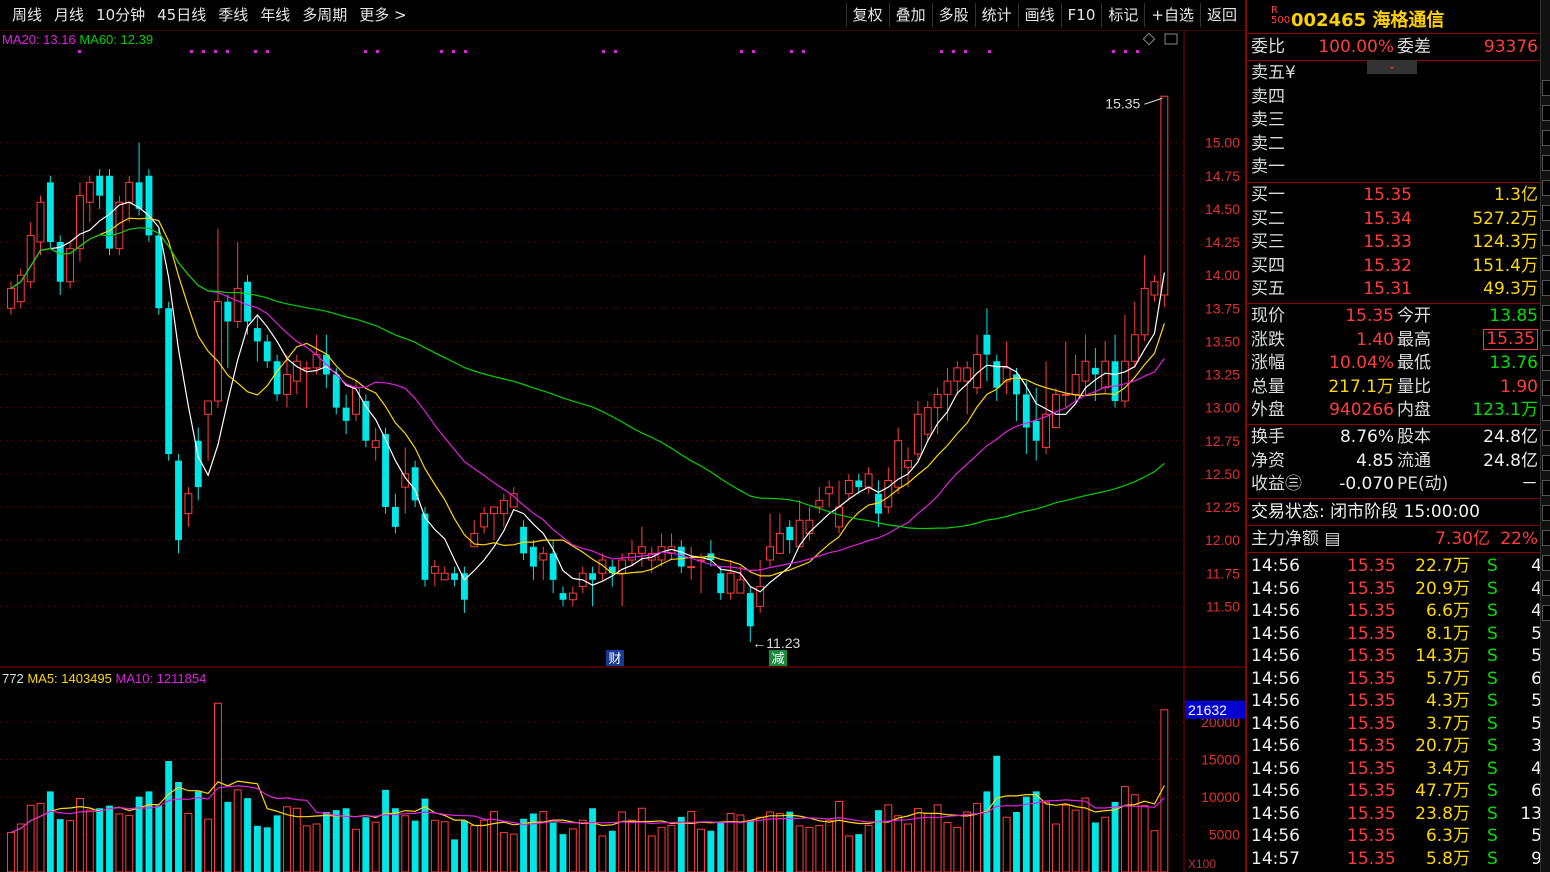  Describe the element at coordinates (1394, 437) in the screenshot. I see `info-row: 换手 8.76% 股本 24.8亿` at that location.